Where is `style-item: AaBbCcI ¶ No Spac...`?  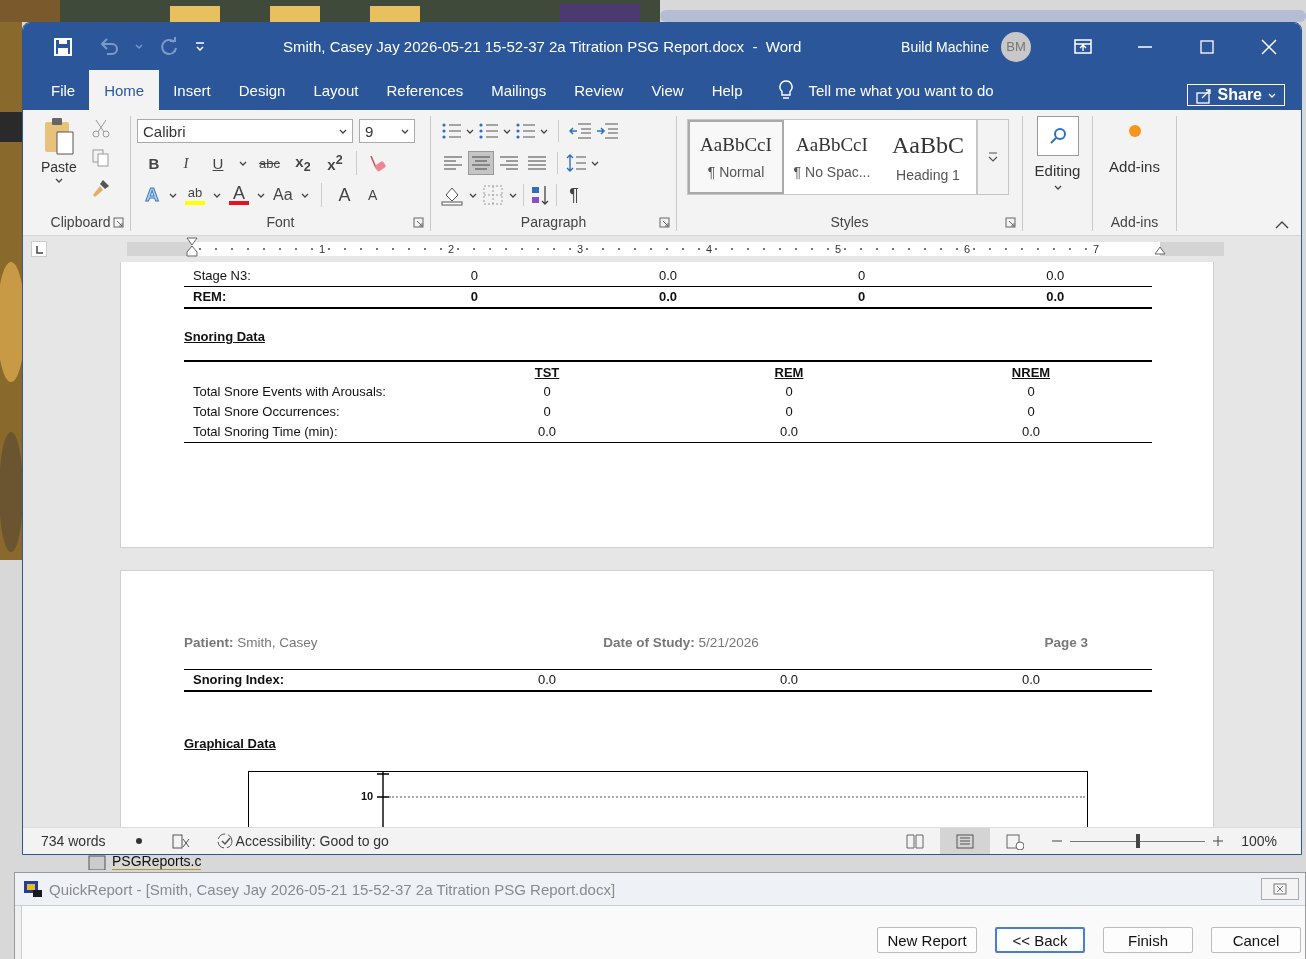
style-item: AaBbCcI ¶ No Spac... is located at coordinates (832, 157).